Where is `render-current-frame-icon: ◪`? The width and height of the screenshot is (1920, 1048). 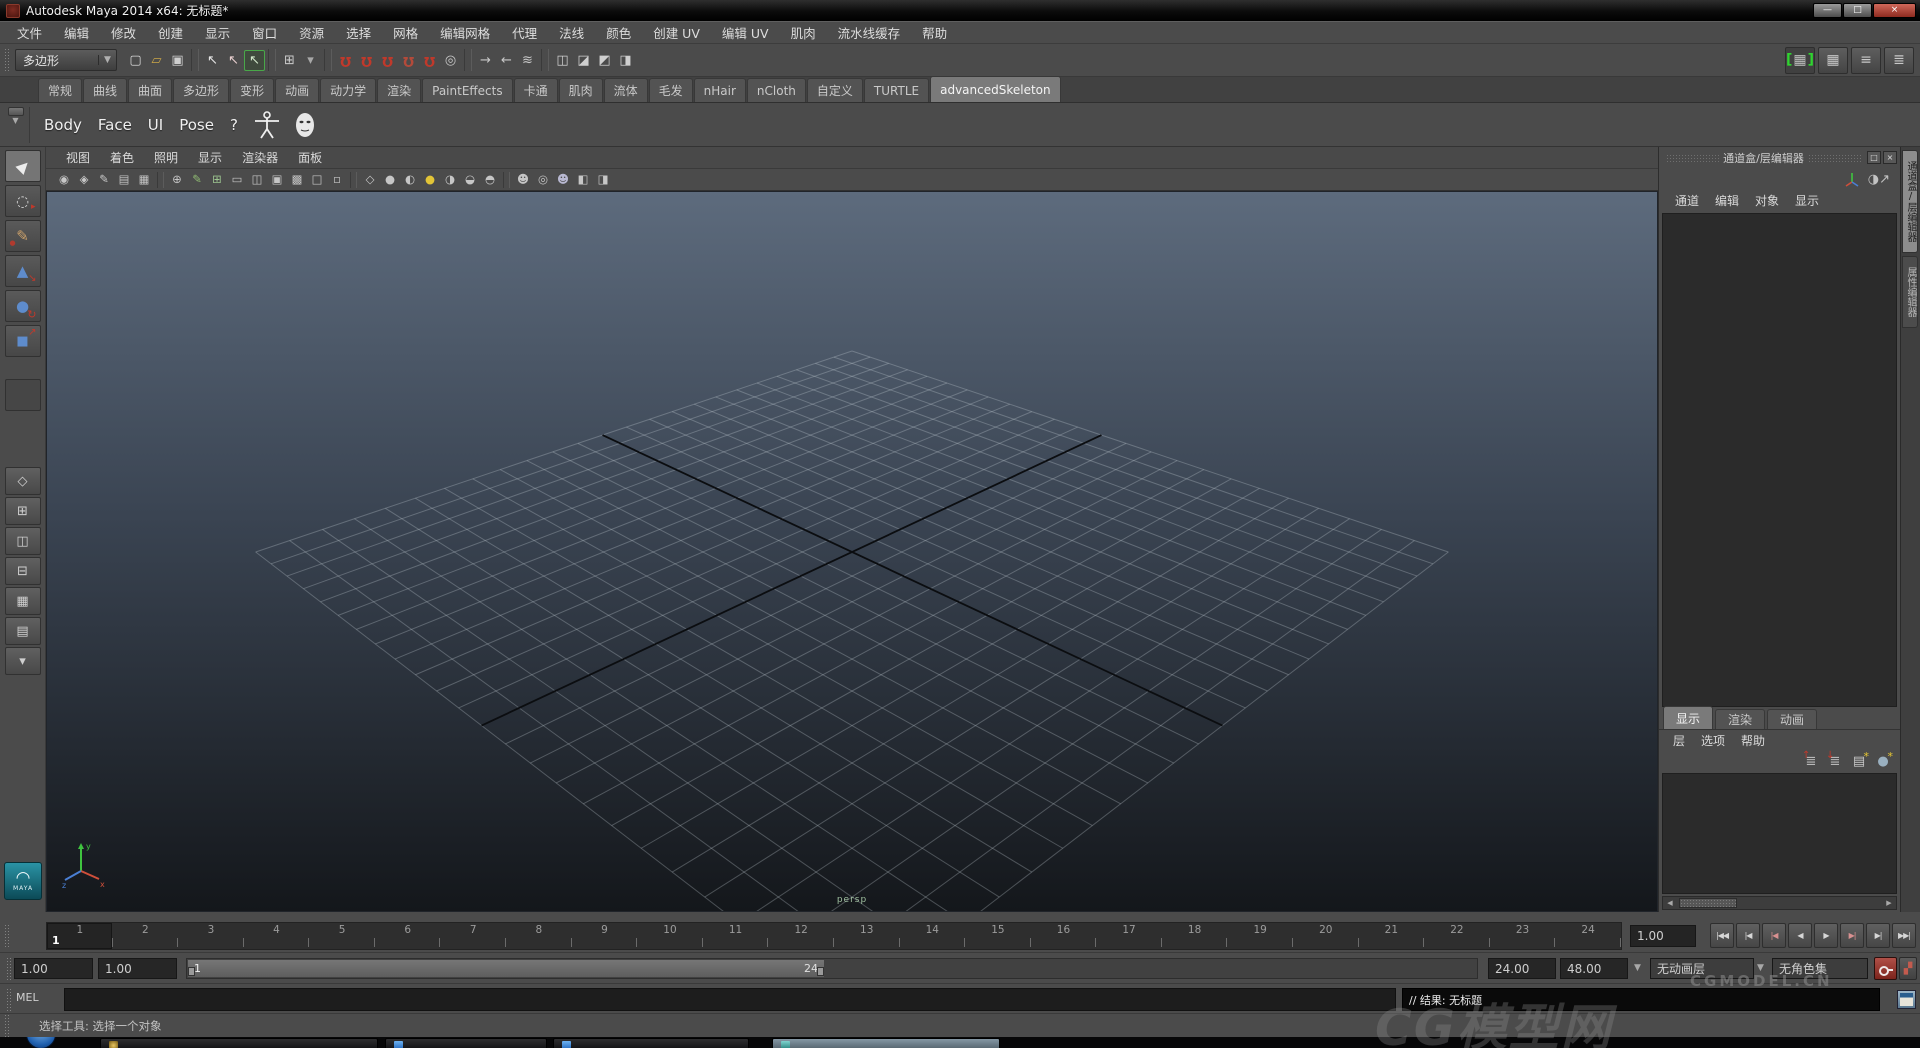
render-current-frame-icon: ◪ is located at coordinates (583, 60).